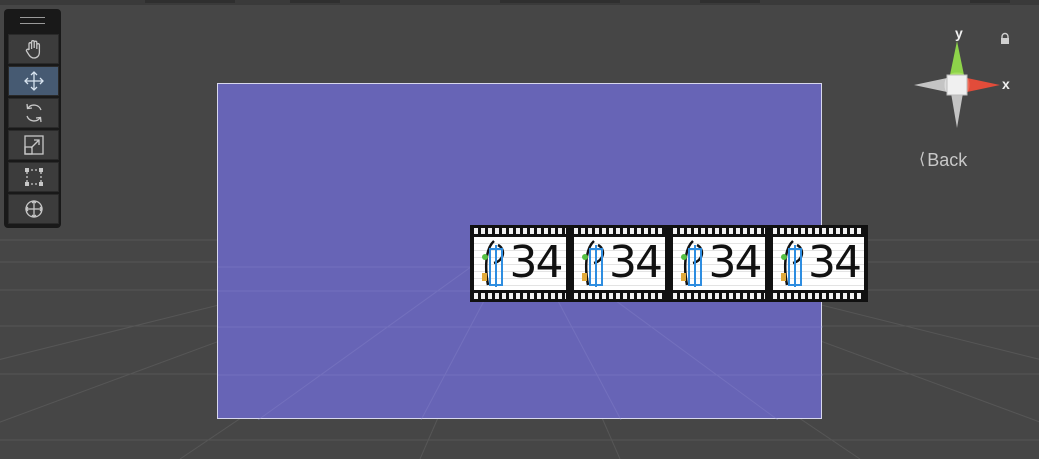 The height and width of the screenshot is (459, 1039). I want to click on rotate-tool-icon, so click(33, 113).